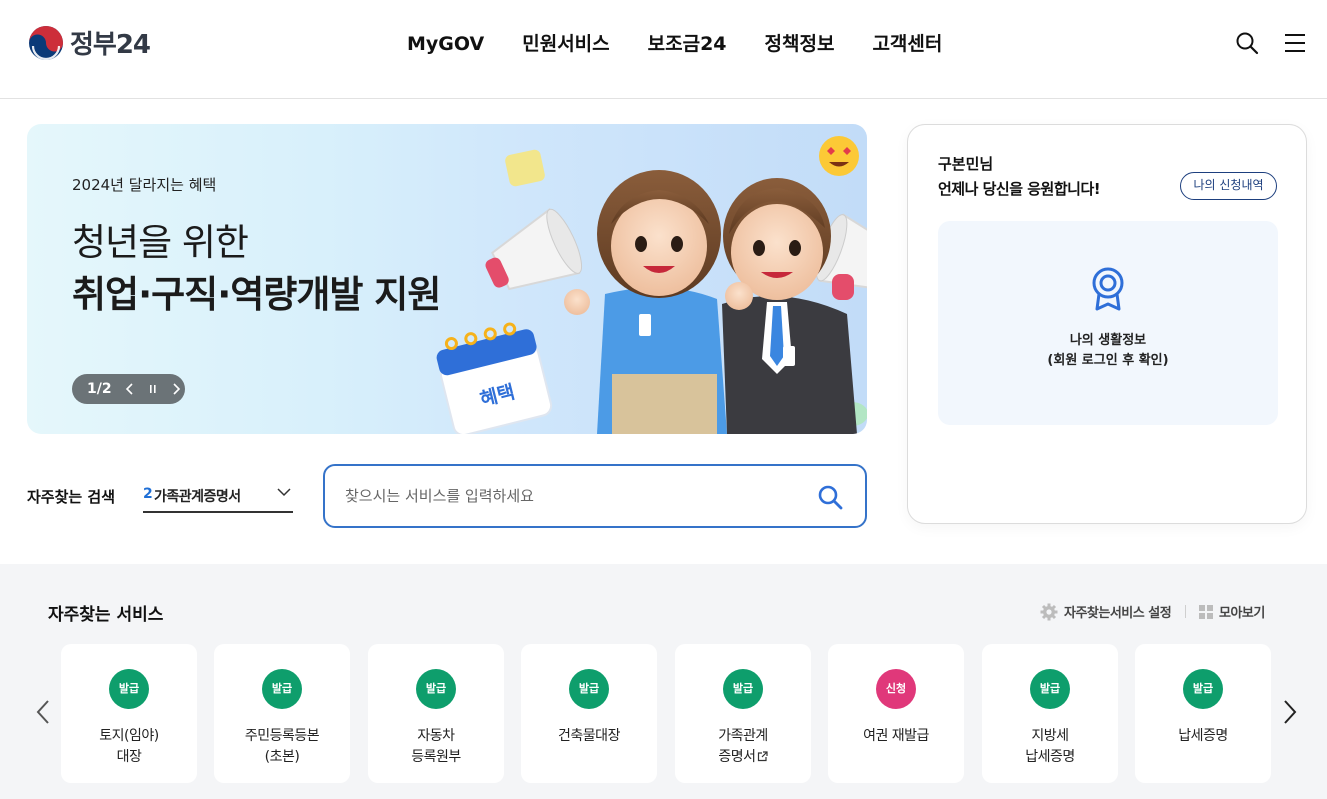 The width and height of the screenshot is (1327, 799). I want to click on frequent-services-settings-button: 자주찾는서비스 설정, so click(1106, 611).